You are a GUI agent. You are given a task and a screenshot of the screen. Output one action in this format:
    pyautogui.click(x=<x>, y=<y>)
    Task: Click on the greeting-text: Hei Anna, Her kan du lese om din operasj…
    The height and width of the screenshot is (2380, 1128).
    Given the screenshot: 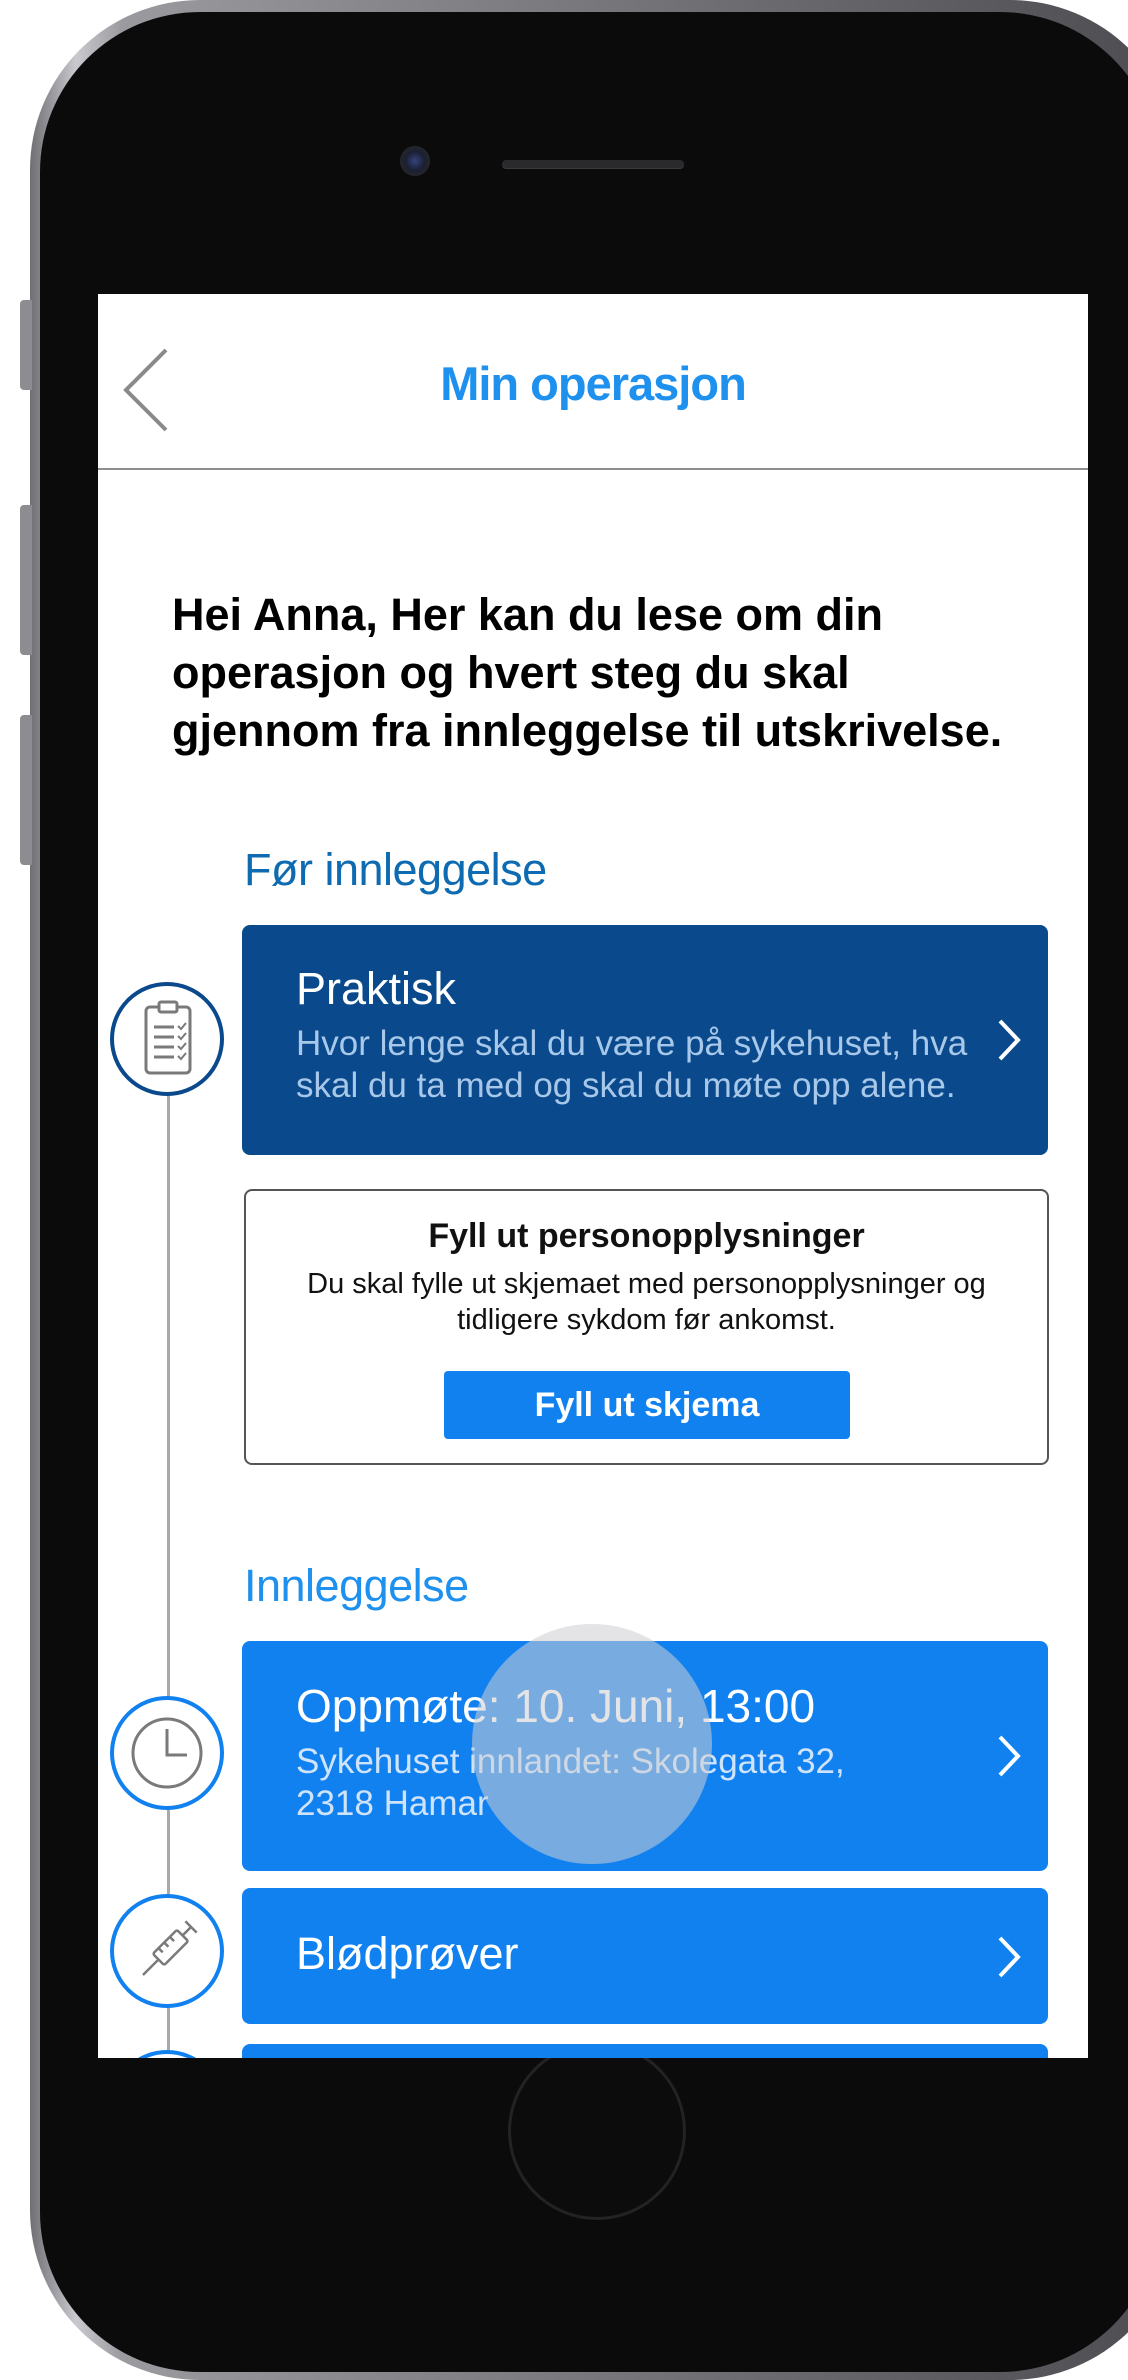 What is the action you would take?
    pyautogui.click(x=587, y=672)
    